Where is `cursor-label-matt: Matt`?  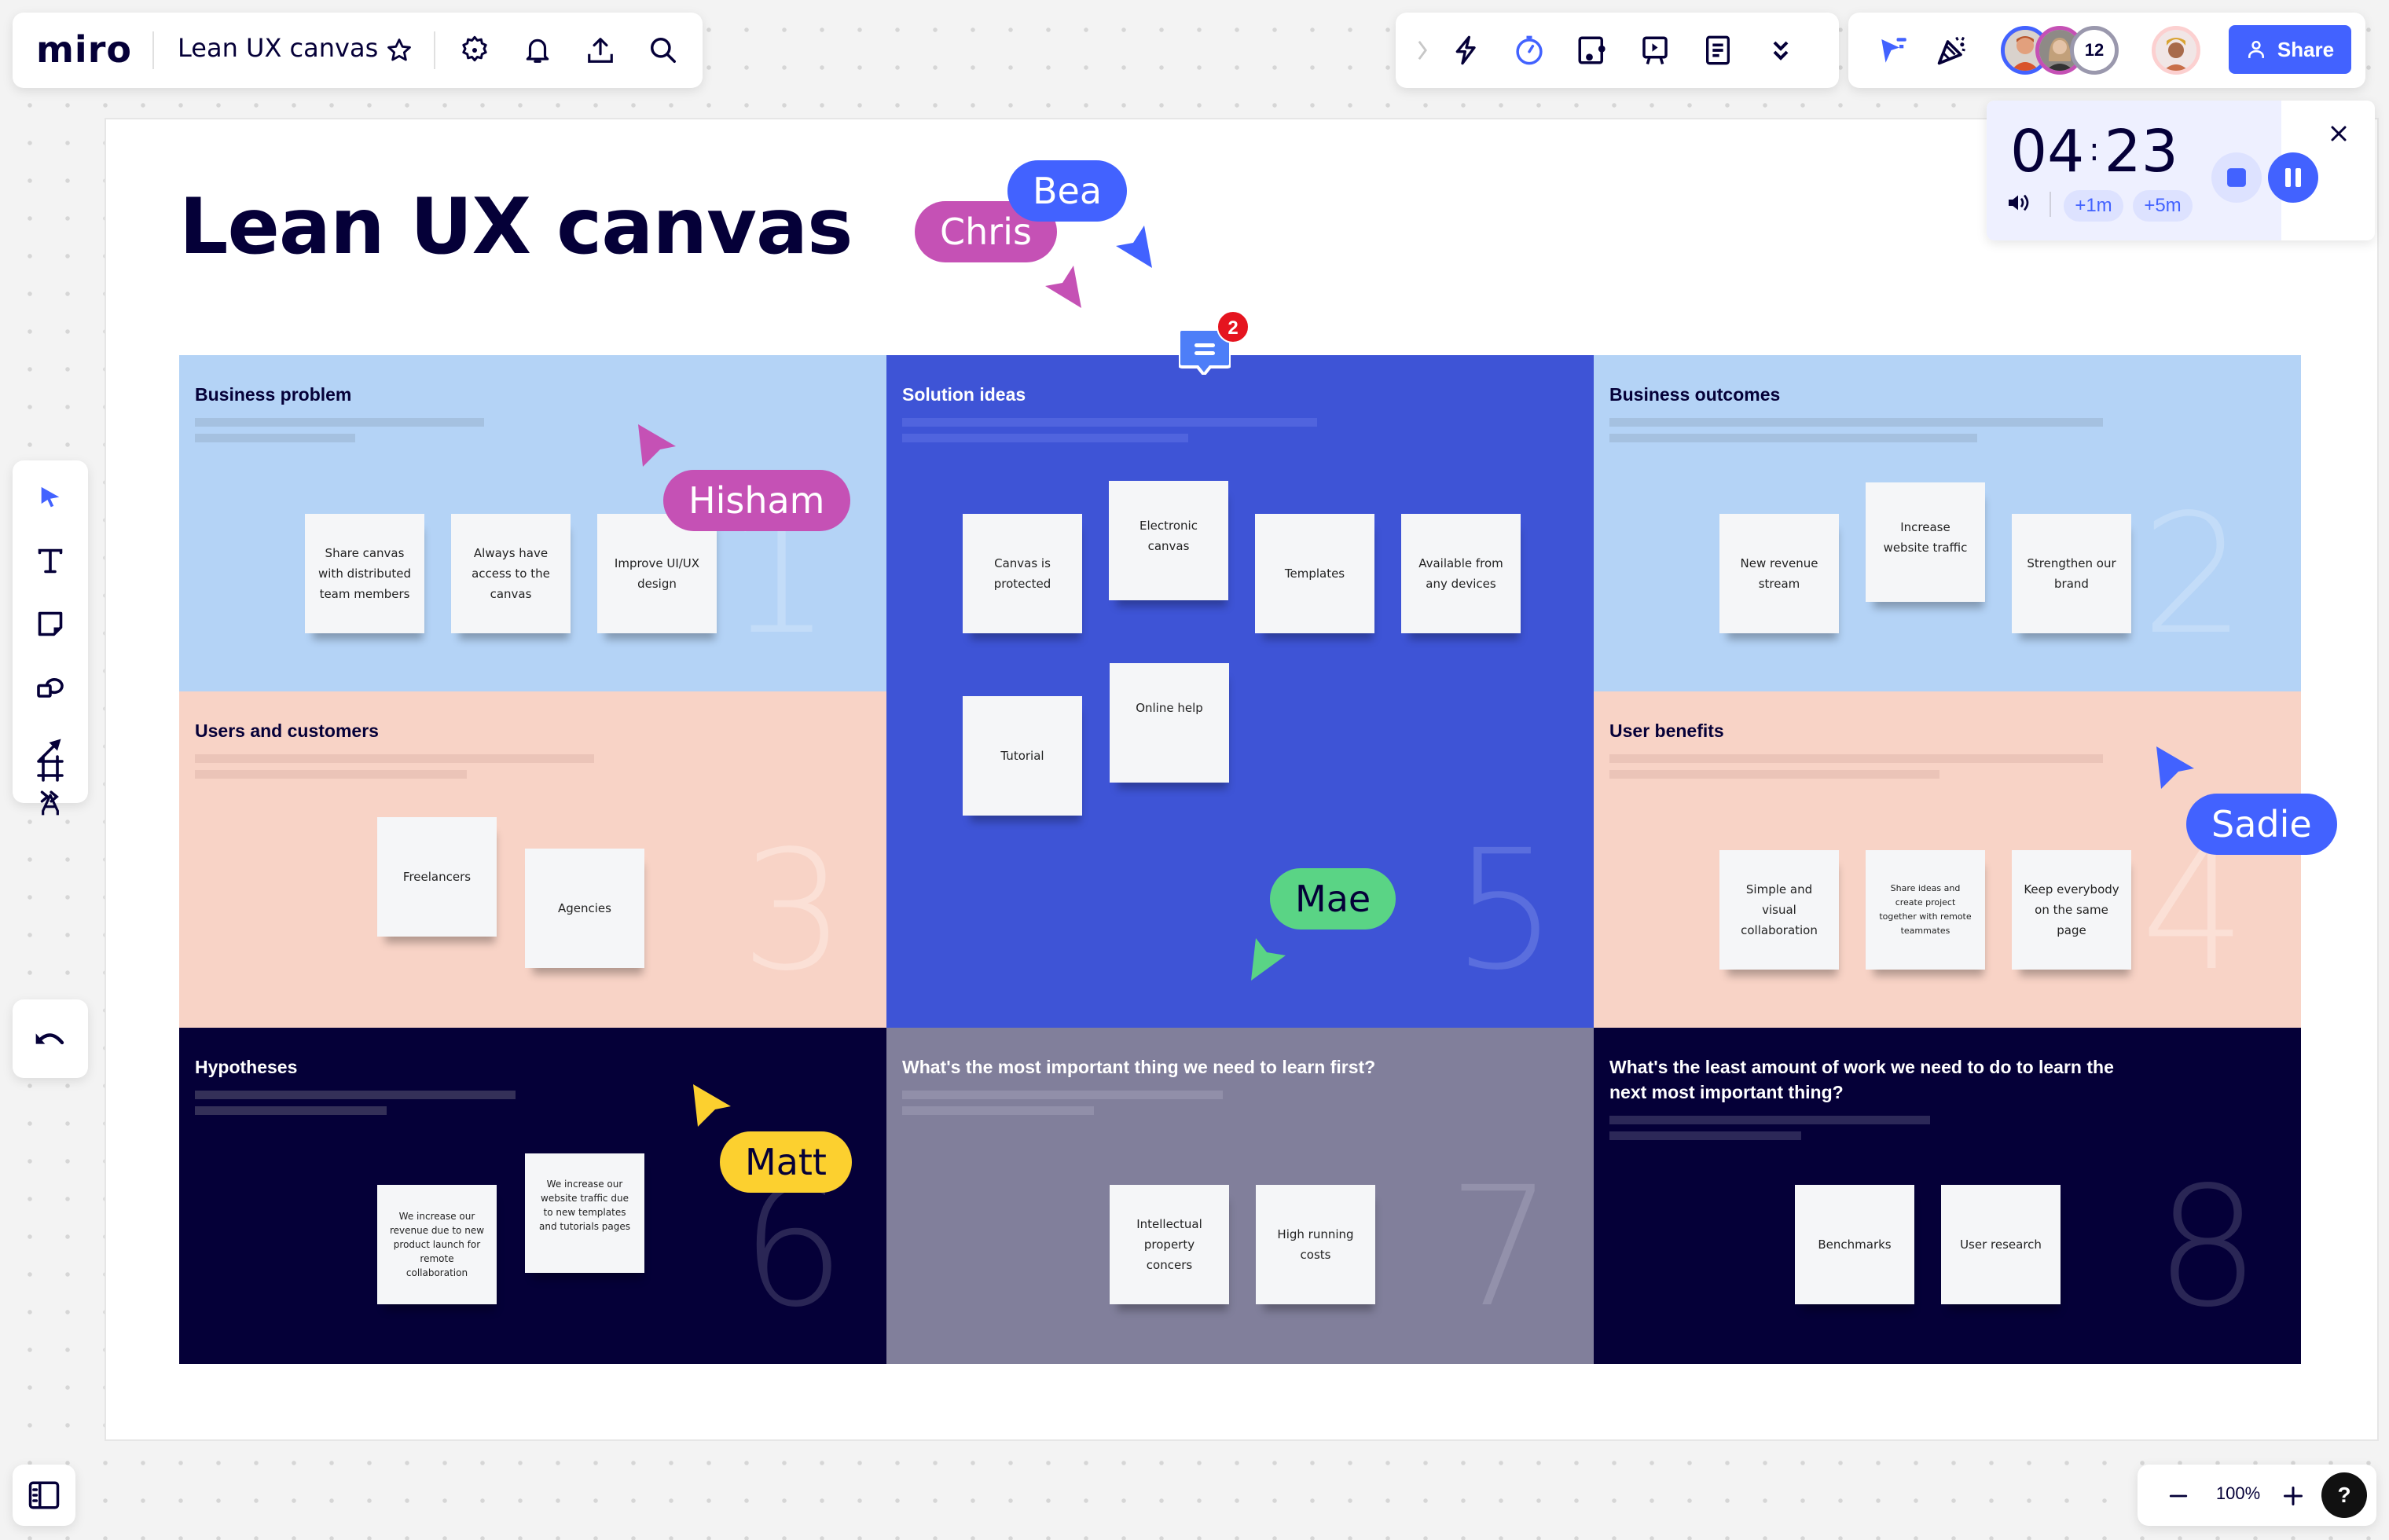
cursor-label-matt: Matt is located at coordinates (786, 1162).